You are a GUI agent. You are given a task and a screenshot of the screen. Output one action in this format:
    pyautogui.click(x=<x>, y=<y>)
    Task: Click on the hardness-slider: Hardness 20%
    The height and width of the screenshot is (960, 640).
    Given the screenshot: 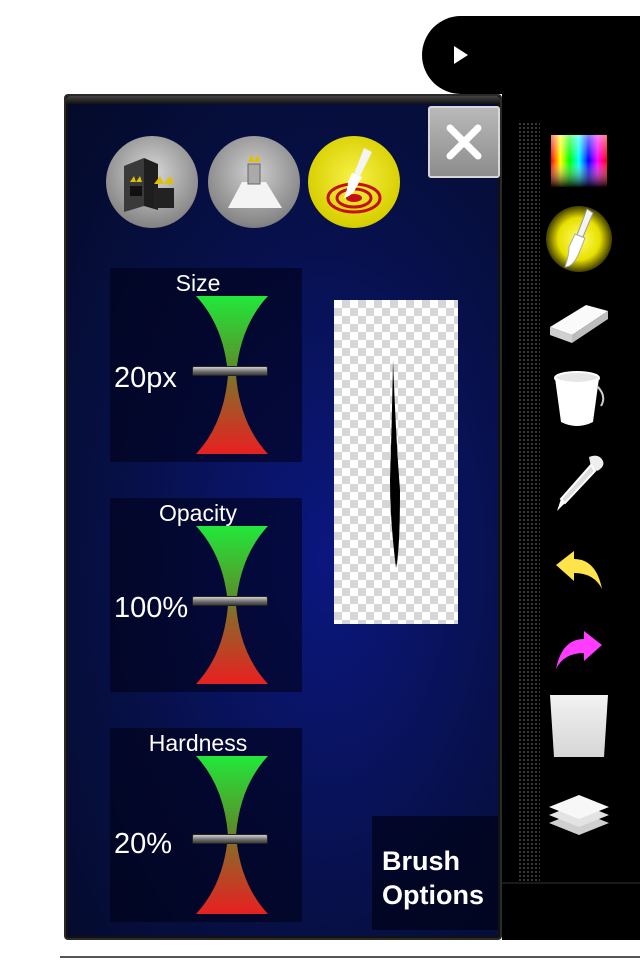 What is the action you would take?
    pyautogui.click(x=206, y=825)
    